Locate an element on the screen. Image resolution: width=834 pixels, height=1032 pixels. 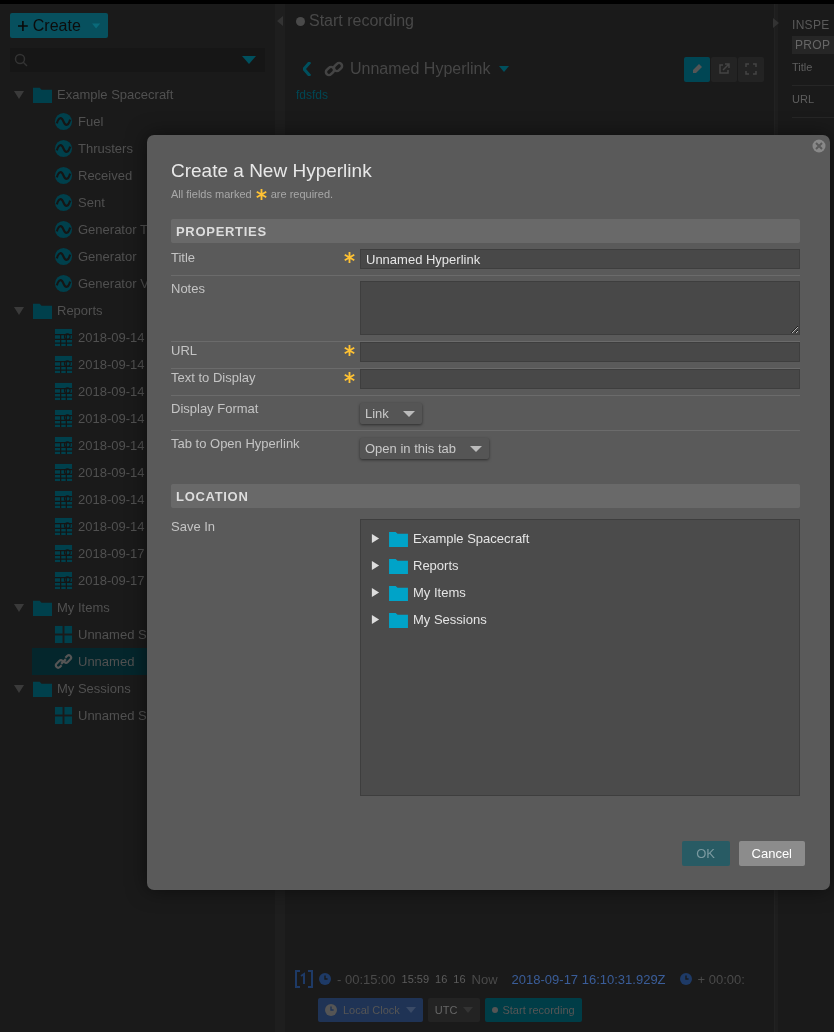
field-label: Save In is located at coordinates (194, 526).